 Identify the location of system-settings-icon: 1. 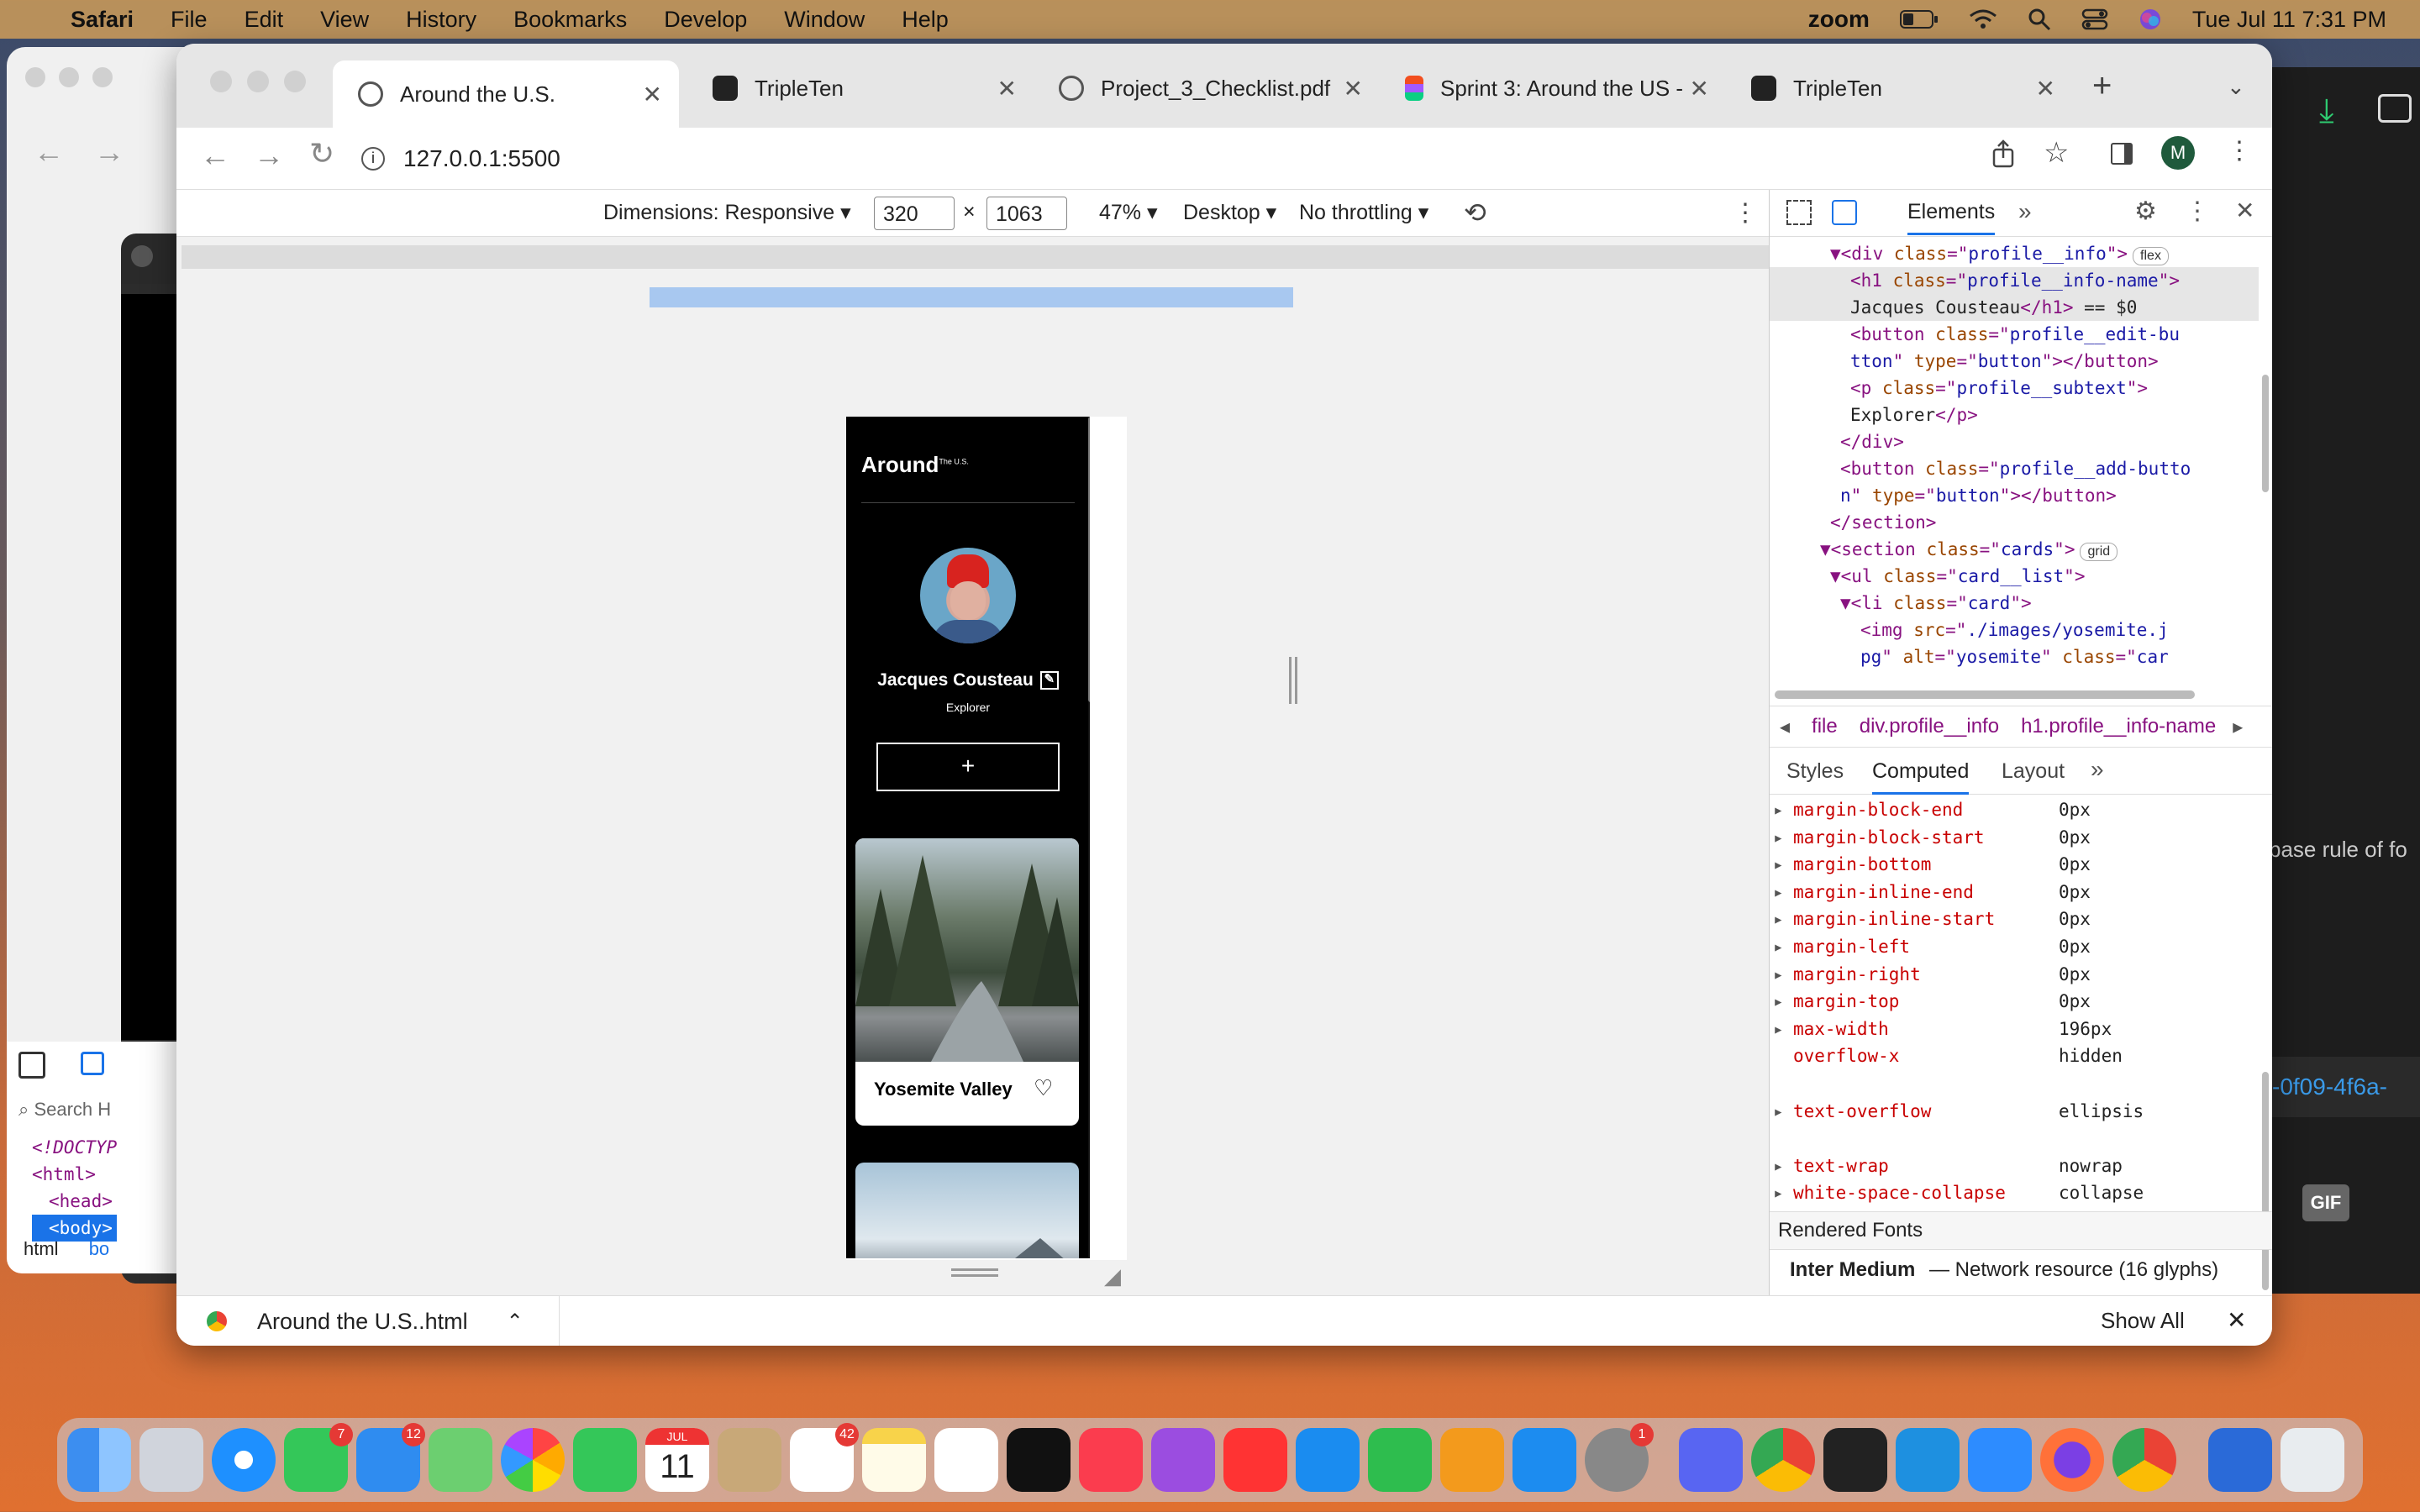
(1619, 1457).